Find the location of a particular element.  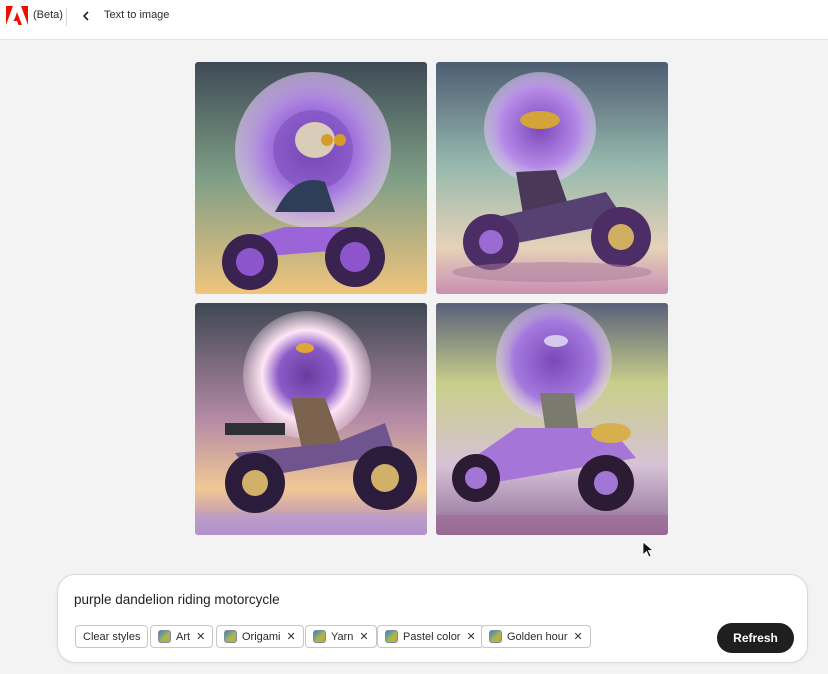

style-chip-label: Origami is located at coordinates (261, 636).